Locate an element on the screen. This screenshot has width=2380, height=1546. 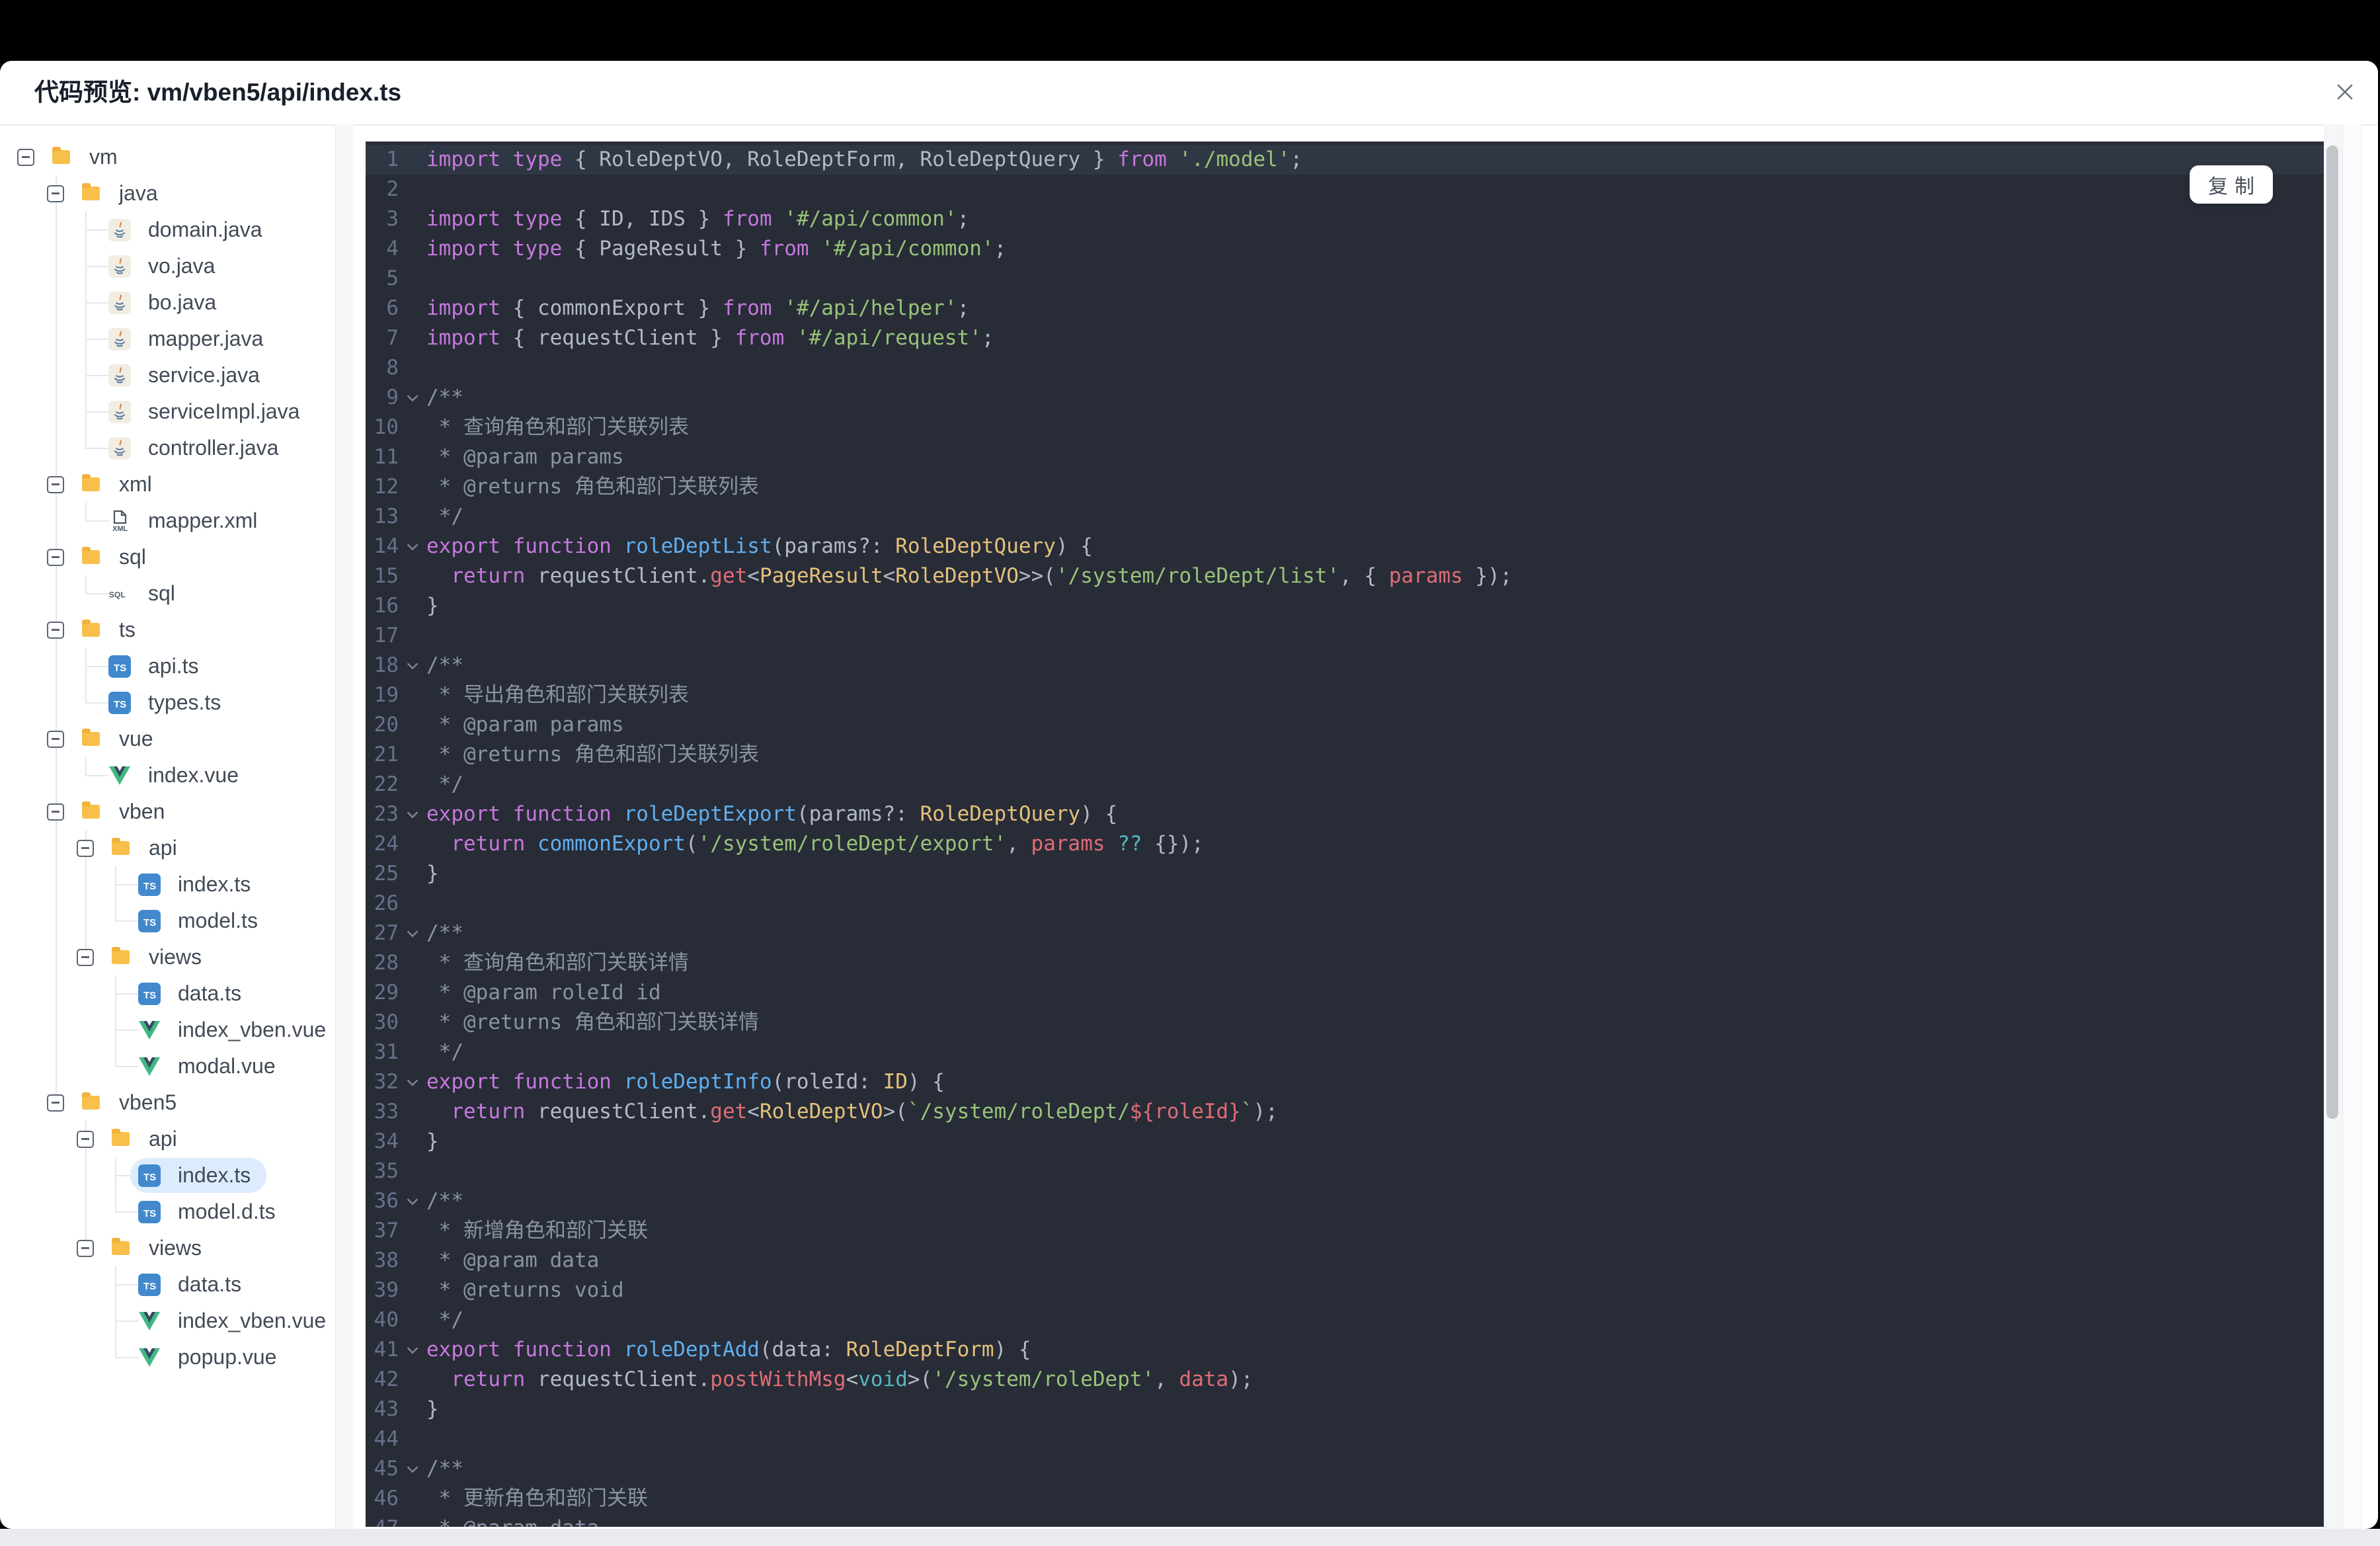
tree-item-mapper-java: mapper.java is located at coordinates (167, 339).